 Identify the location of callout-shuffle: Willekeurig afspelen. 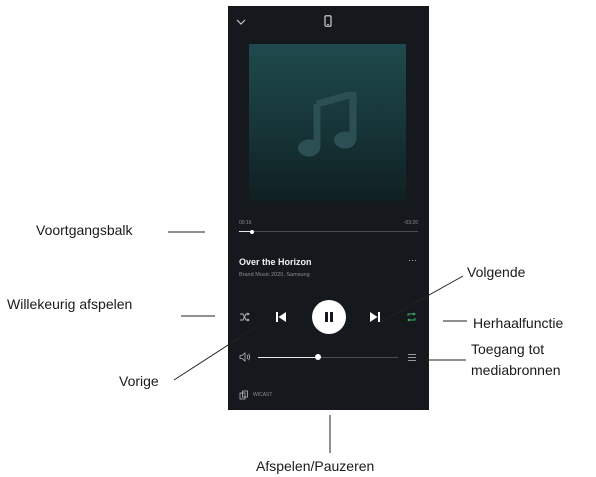
(70, 304).